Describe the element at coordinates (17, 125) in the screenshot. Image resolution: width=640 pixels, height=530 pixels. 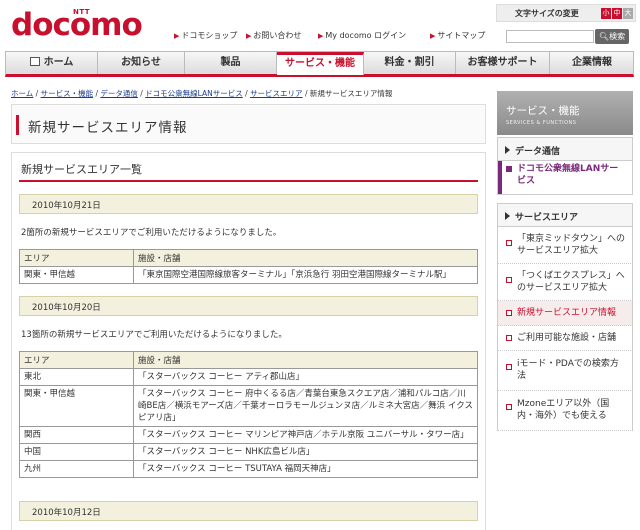
I see `title-accent-bar` at that location.